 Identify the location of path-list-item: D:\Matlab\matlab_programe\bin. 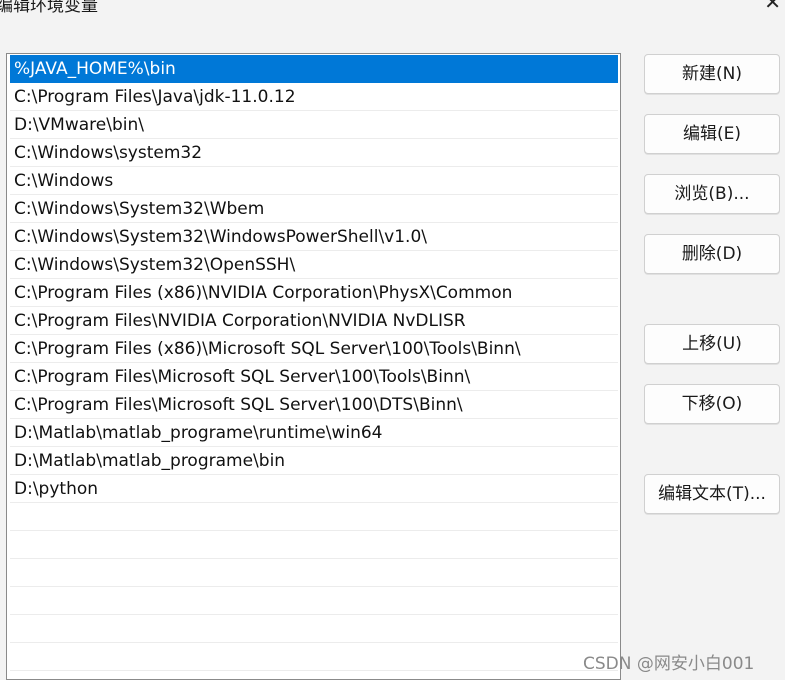
(314, 461).